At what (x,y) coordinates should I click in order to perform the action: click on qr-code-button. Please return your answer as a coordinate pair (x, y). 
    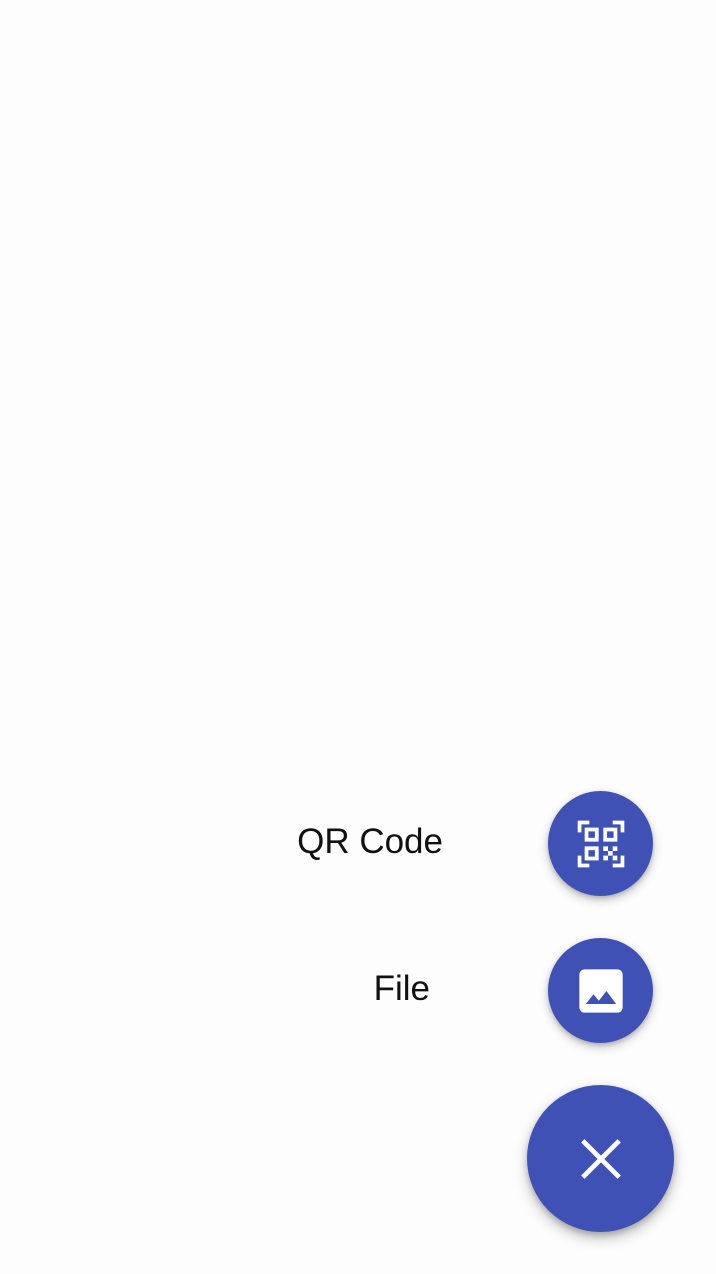
    Looking at the image, I should click on (600, 843).